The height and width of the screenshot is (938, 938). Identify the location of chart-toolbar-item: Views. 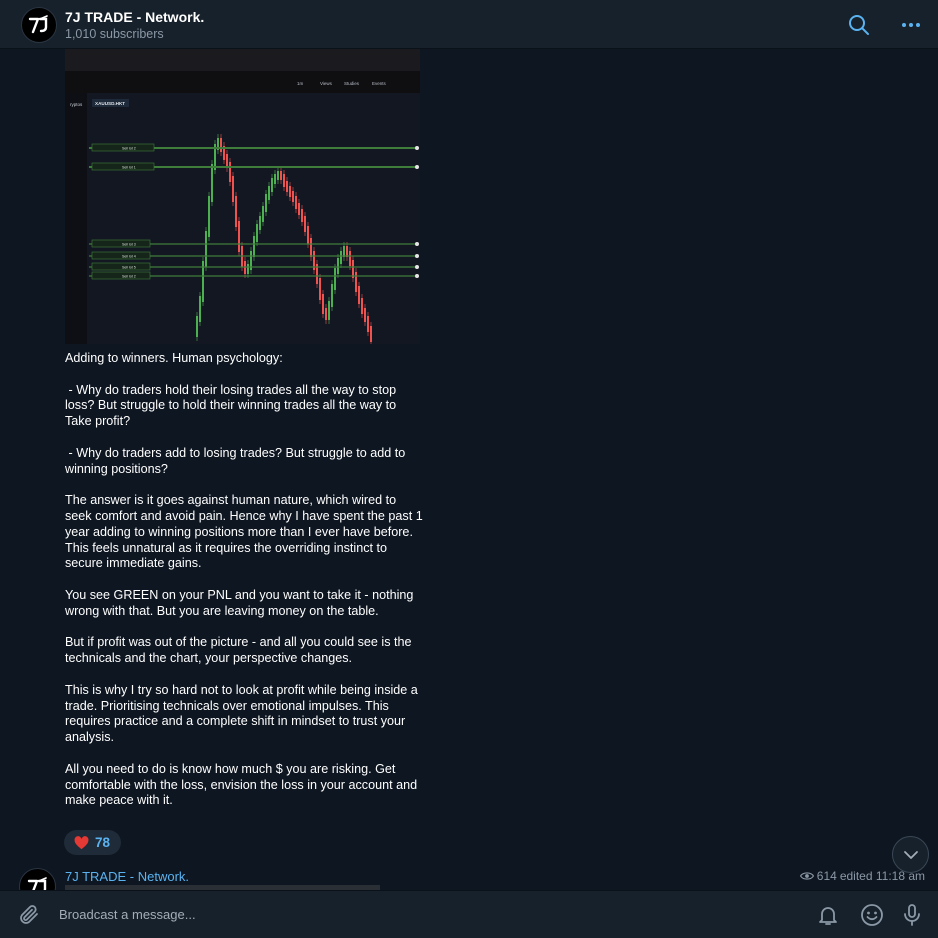
(326, 83).